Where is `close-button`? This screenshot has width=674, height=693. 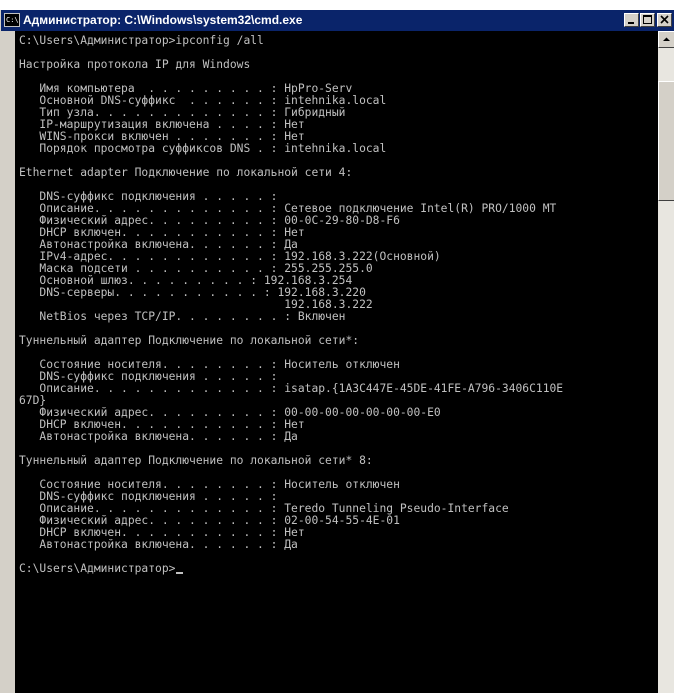
close-button is located at coordinates (664, 20).